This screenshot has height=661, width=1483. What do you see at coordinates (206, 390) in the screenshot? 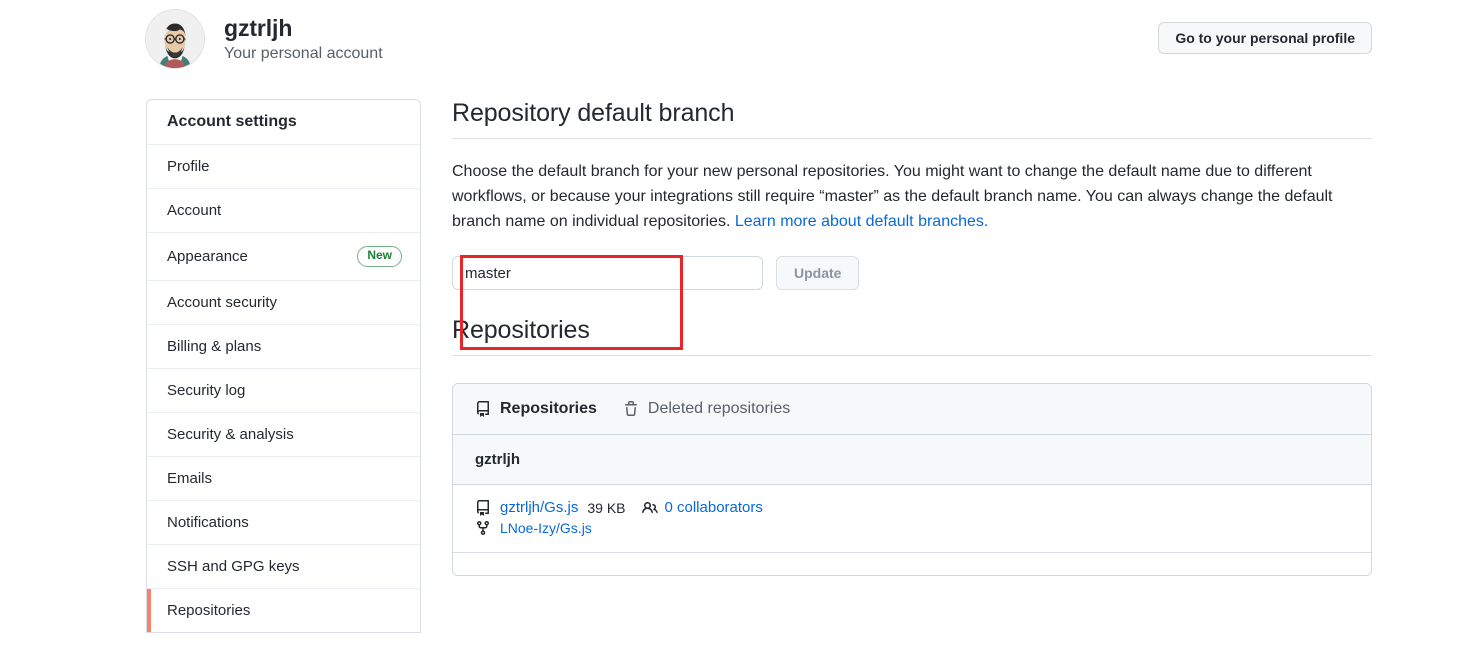
I see `sidebar-item-label: Security log` at bounding box center [206, 390].